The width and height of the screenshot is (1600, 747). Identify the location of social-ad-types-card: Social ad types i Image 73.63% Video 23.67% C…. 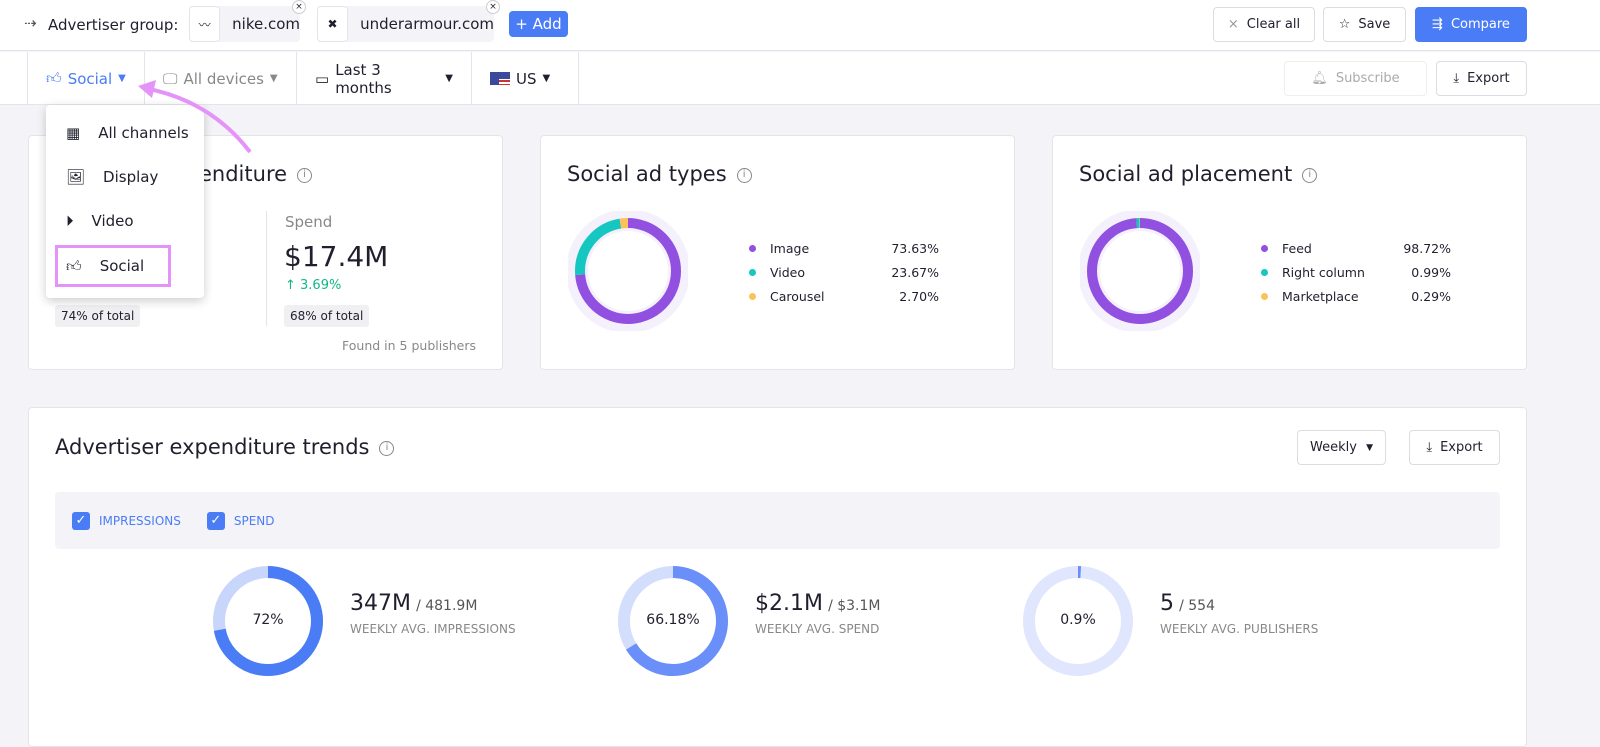
(777, 252).